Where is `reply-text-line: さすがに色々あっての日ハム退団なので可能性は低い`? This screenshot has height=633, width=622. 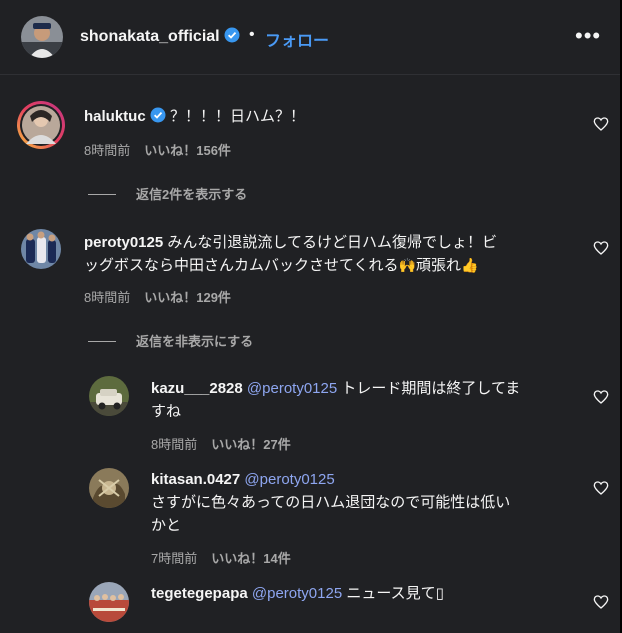
reply-text-line: さすがに色々あっての日ハム退団なので可能性は低い is located at coordinates (330, 503).